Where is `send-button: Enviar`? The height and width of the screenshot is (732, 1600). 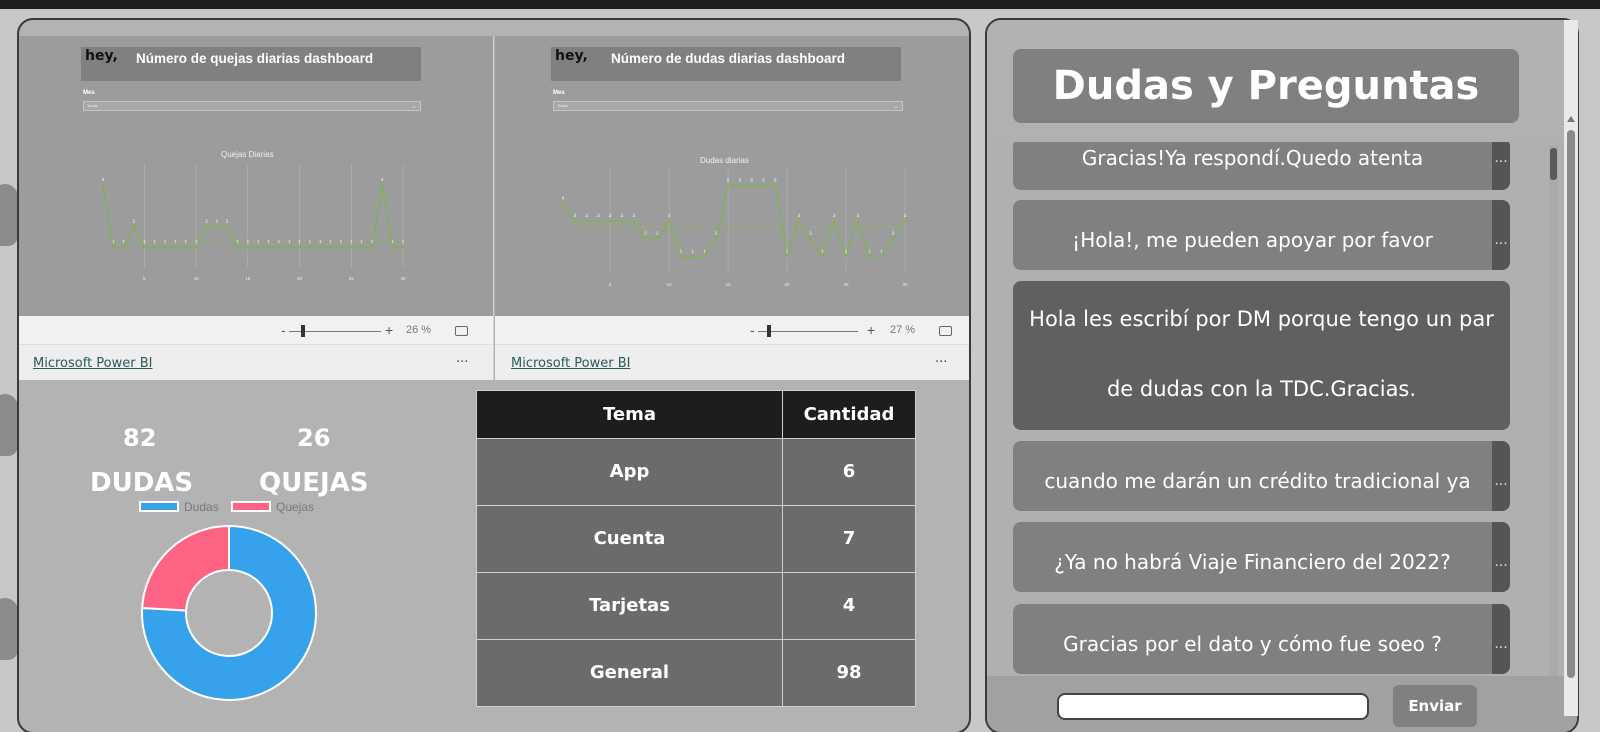
send-button: Enviar is located at coordinates (1435, 706).